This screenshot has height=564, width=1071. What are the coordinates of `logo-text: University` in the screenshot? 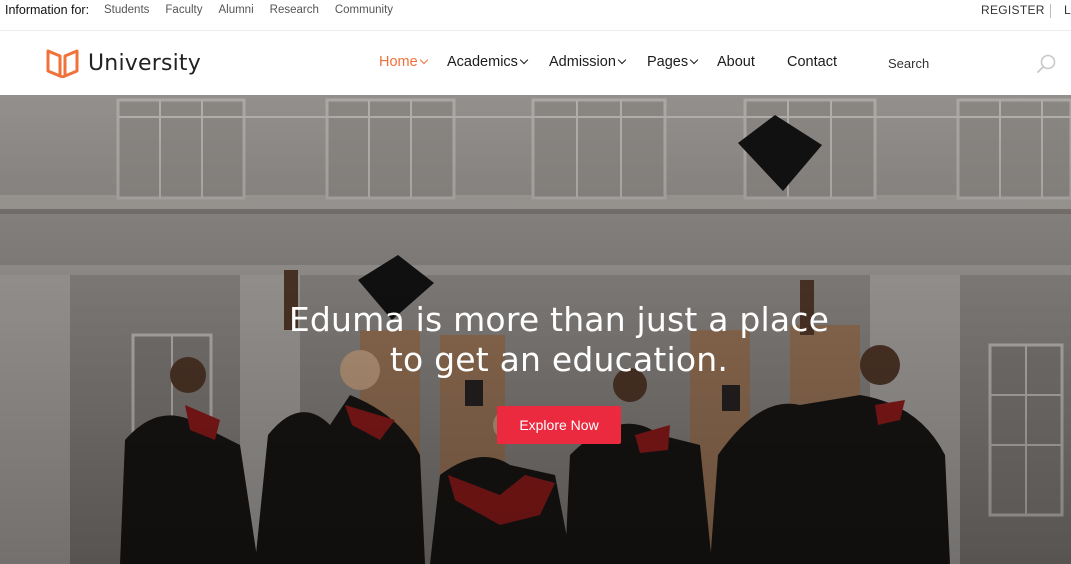 It's located at (144, 63).